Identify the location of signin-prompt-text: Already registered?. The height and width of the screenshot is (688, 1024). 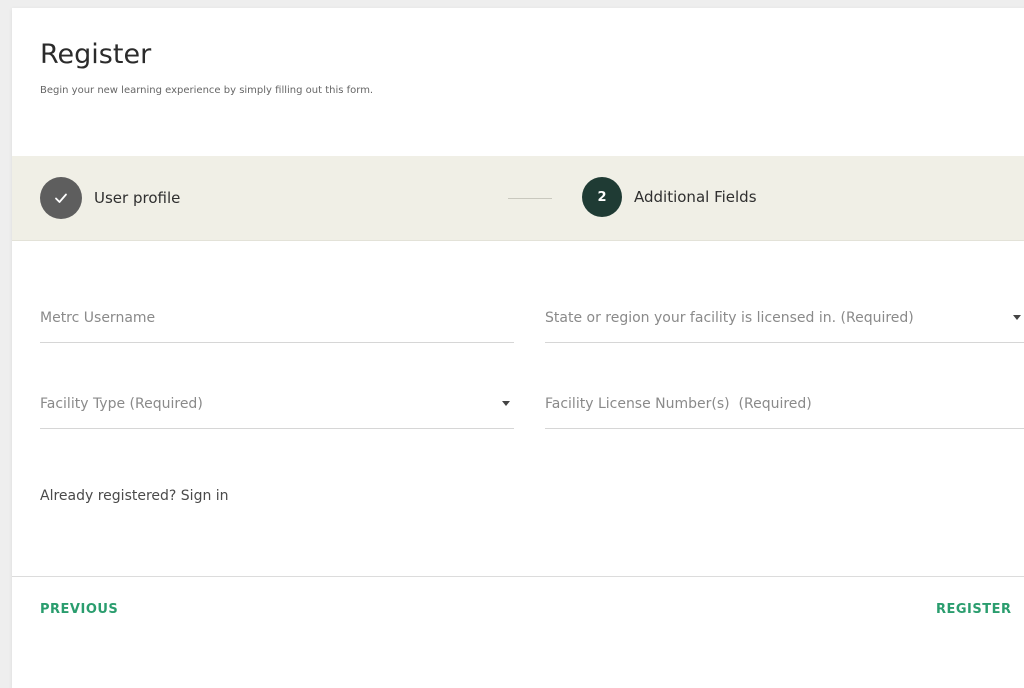
(108, 496).